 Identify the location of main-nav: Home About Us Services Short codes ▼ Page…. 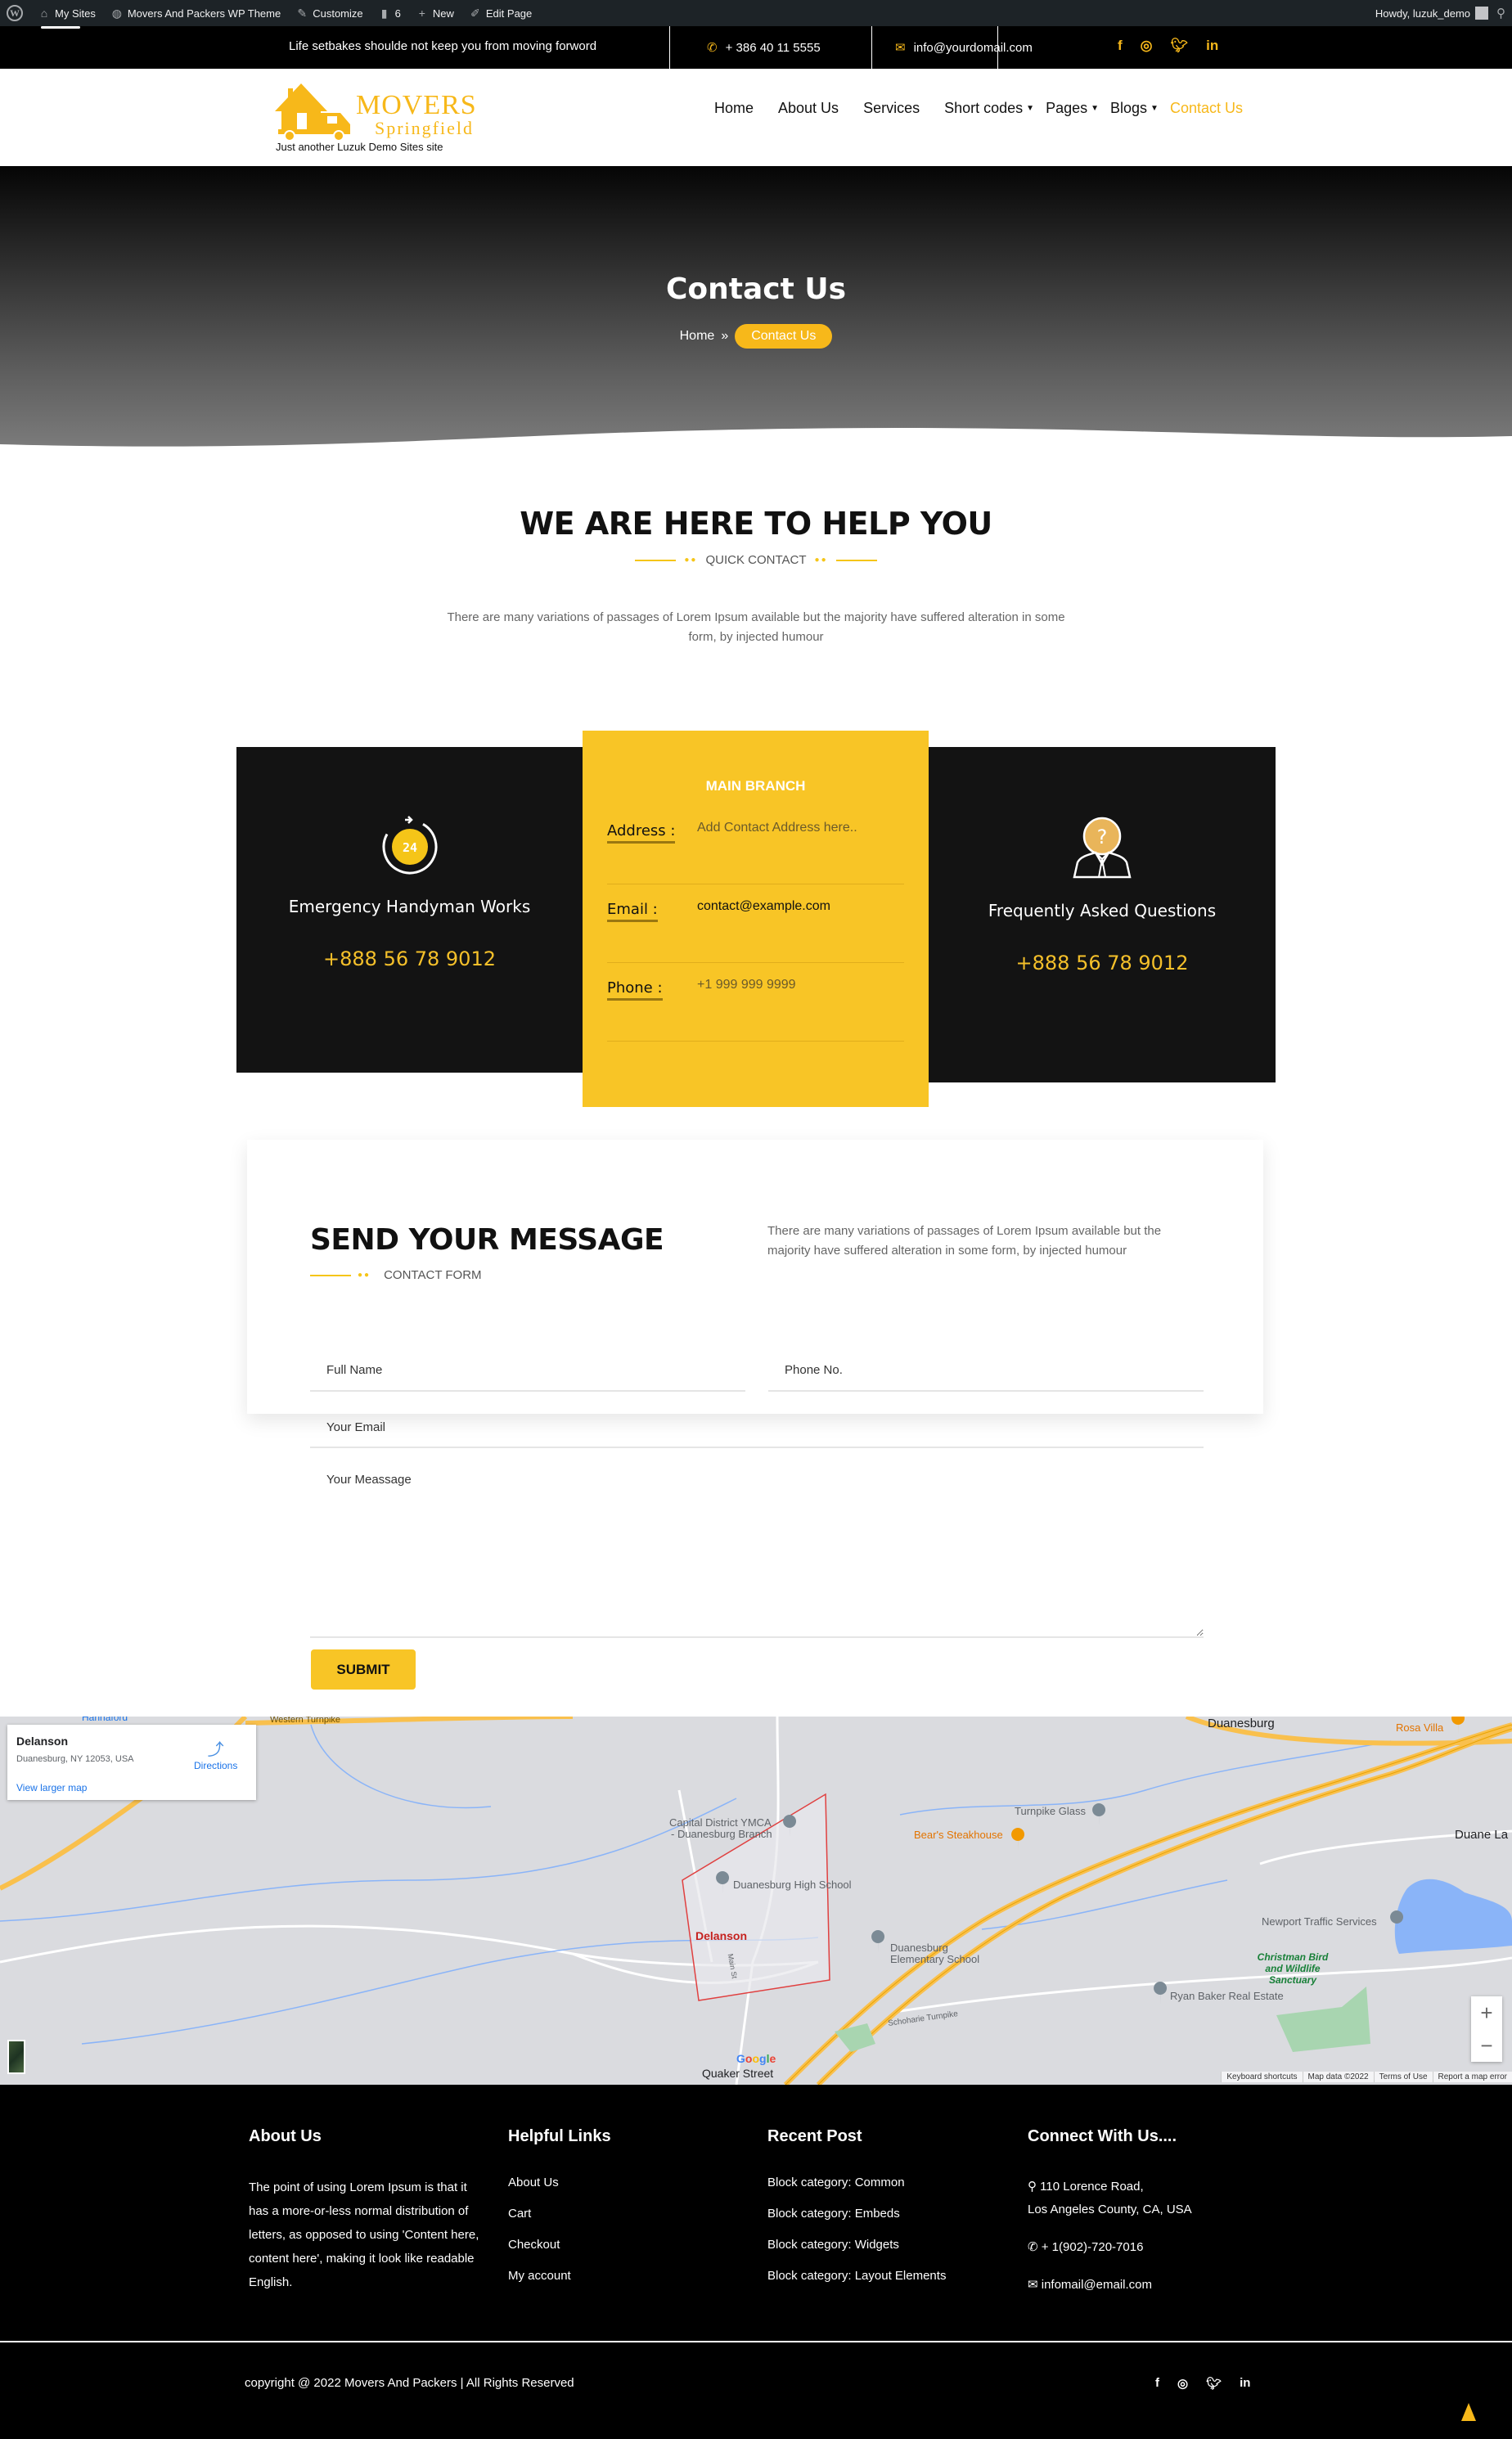
(991, 109).